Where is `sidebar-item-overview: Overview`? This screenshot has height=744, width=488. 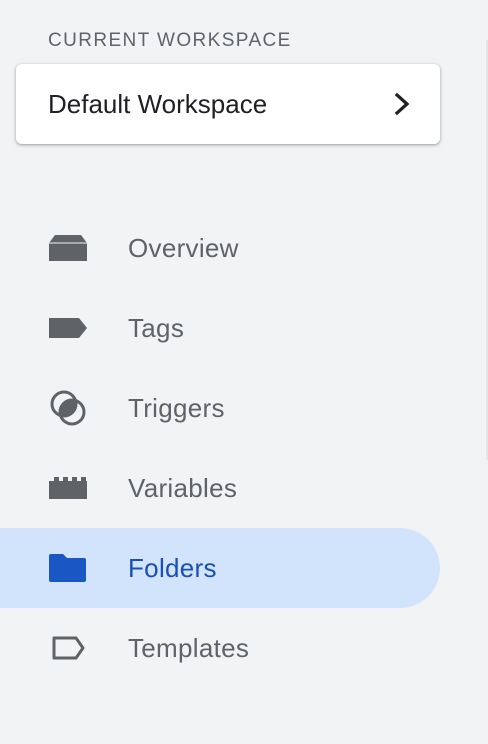
sidebar-item-overview: Overview is located at coordinates (220, 248).